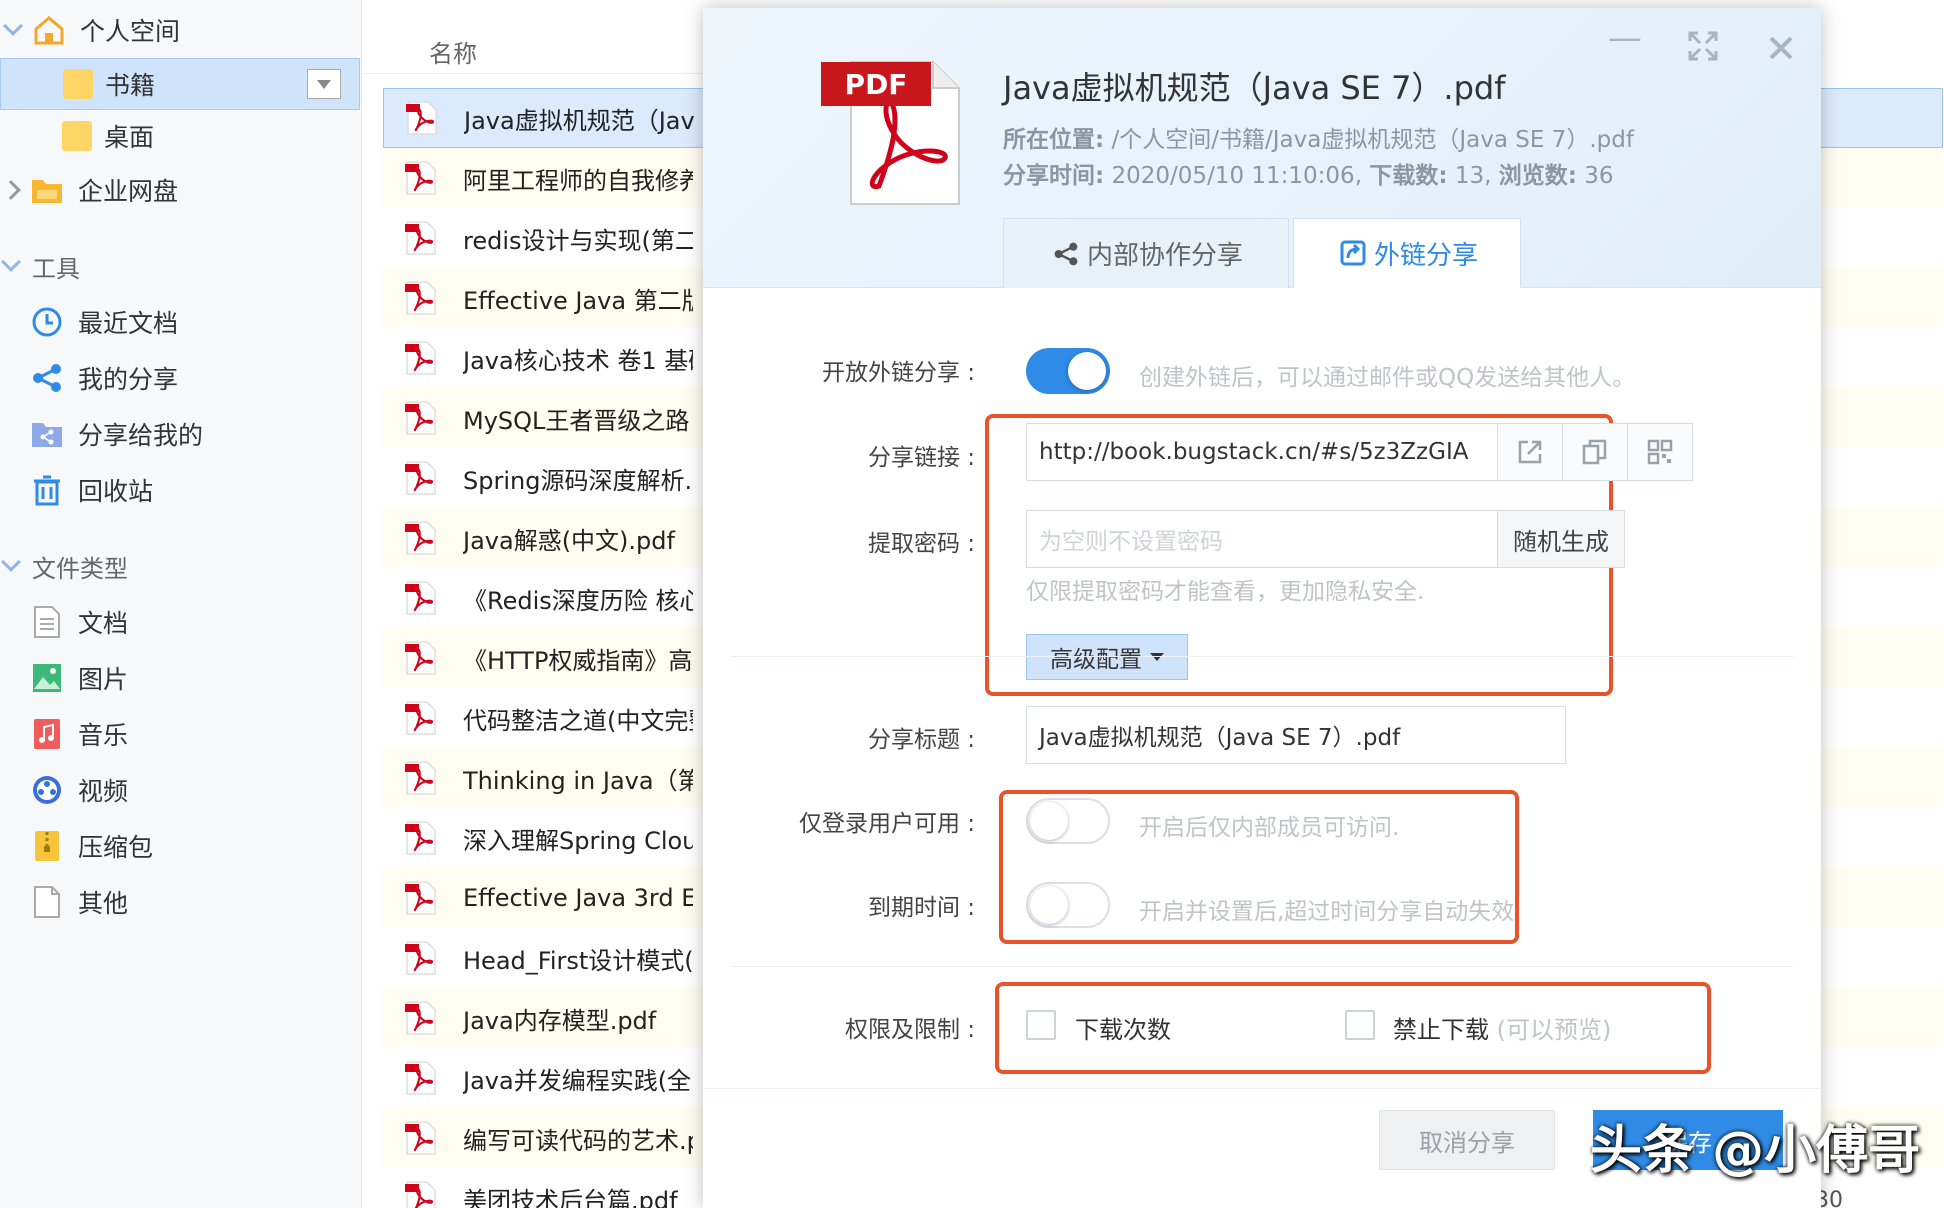 The image size is (1944, 1208). What do you see at coordinates (129, 137) in the screenshot?
I see `desktop-label: 桌面` at bounding box center [129, 137].